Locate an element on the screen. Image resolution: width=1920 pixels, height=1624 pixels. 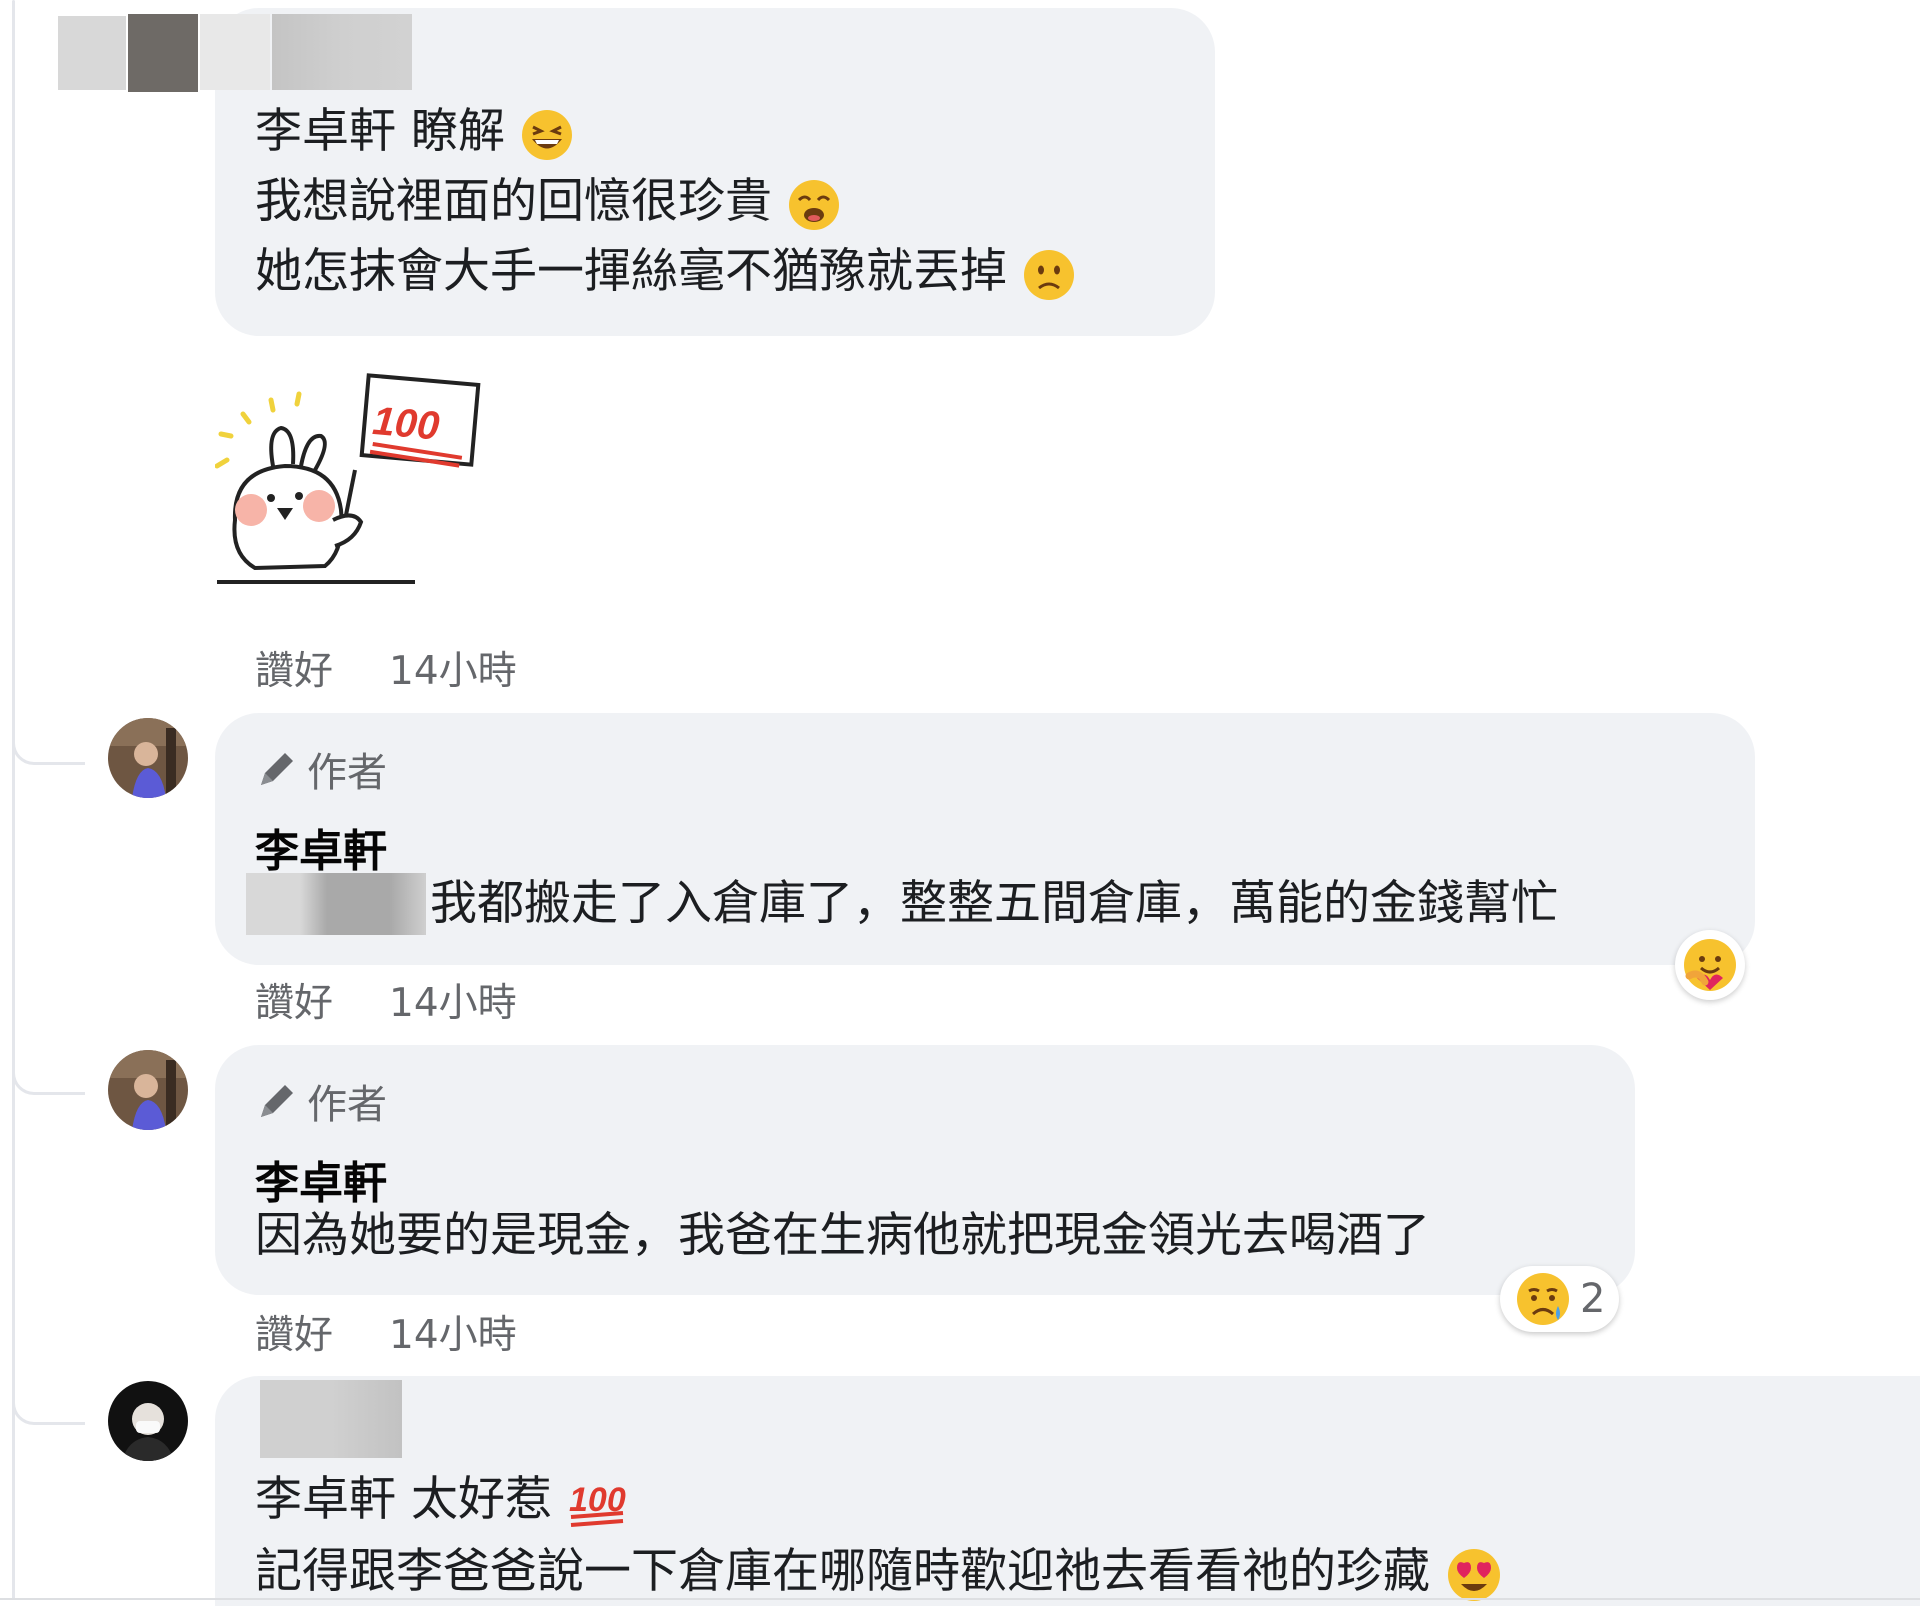
comment-line: 我想說裡面的回憶很珍貴 is located at coordinates (548, 202).